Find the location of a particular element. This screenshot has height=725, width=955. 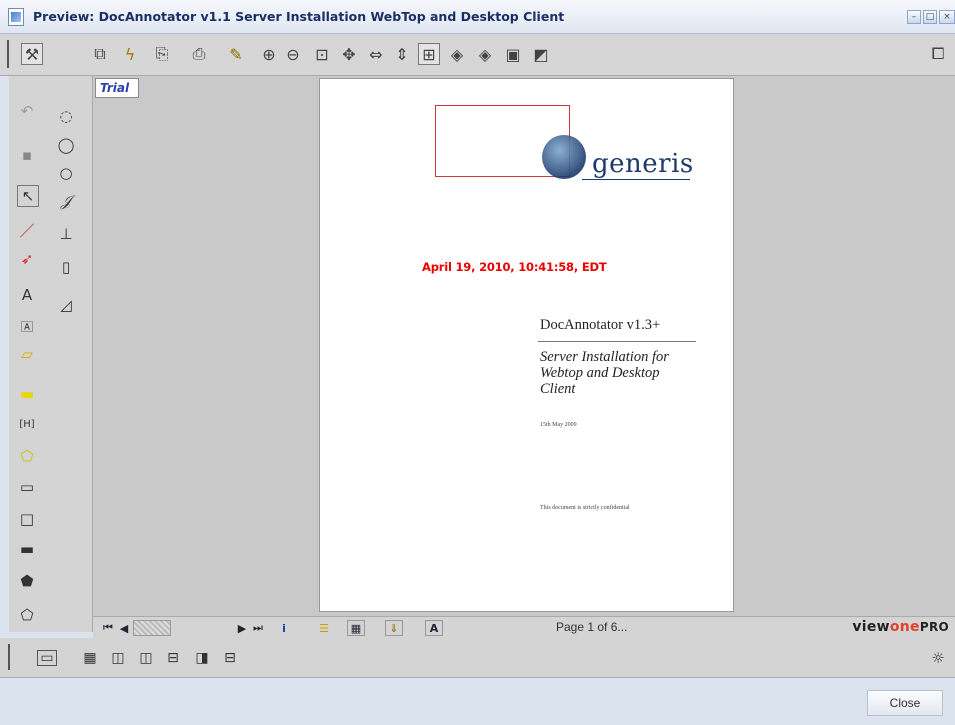

viewone-logo: viewonePRO is located at coordinates (900, 627).